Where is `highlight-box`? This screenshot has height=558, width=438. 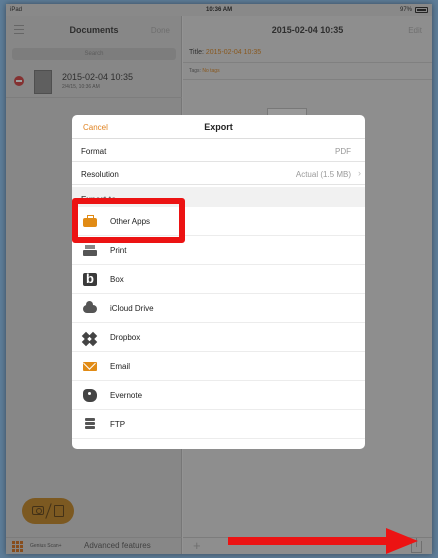
highlight-box is located at coordinates (128, 220).